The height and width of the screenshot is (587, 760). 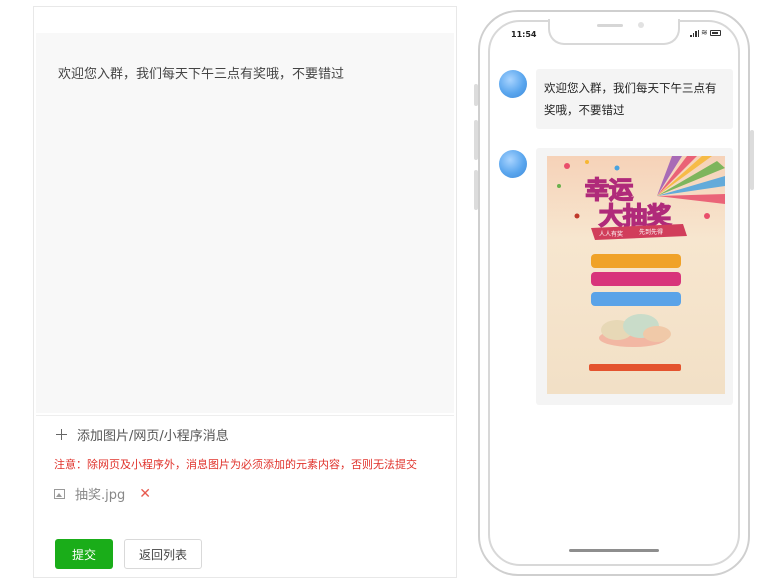 I want to click on phone-mute-switch, so click(x=476, y=95).